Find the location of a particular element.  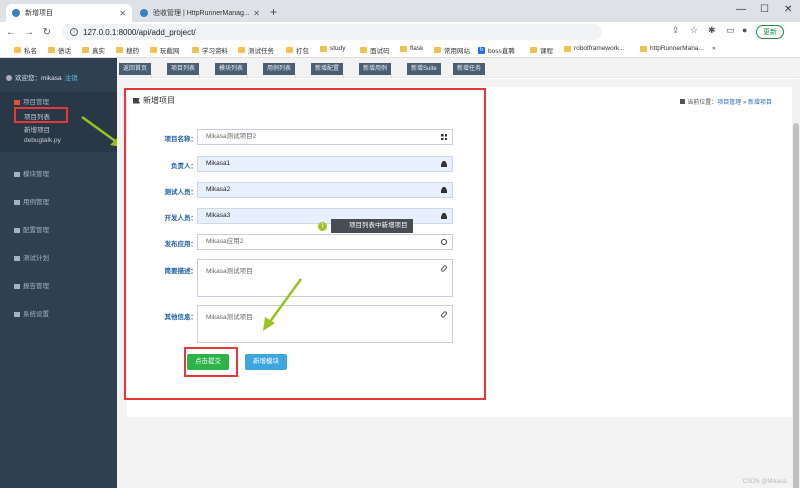

report-icon is located at coordinates (17, 286).